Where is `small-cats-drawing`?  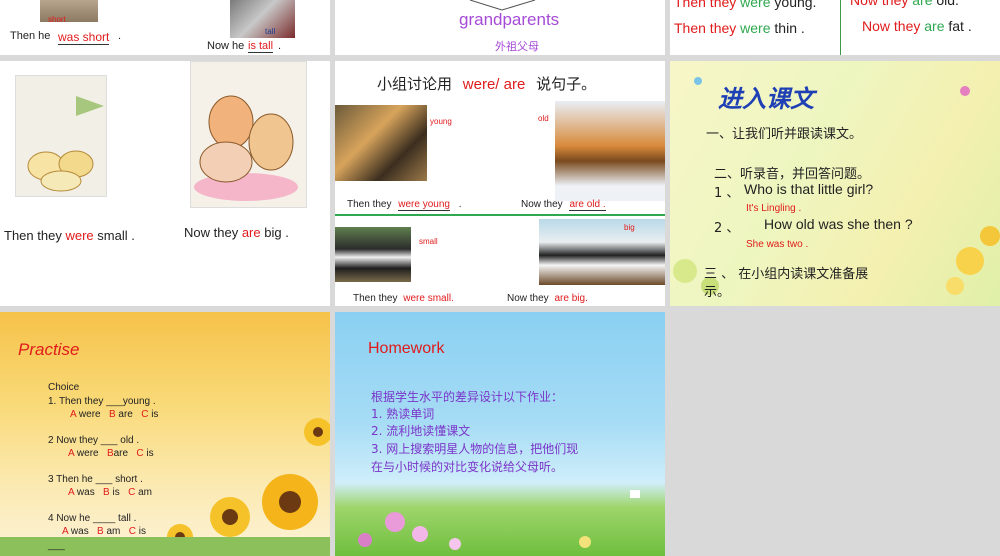
small-cats-drawing is located at coordinates (61, 136).